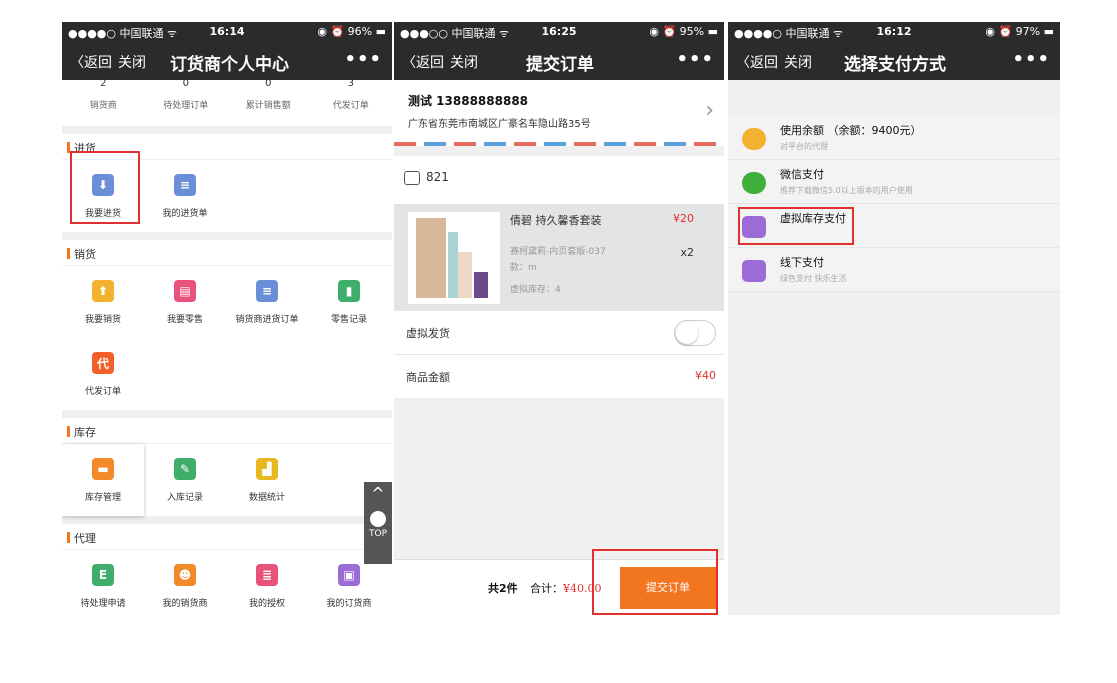 Image resolution: width=1117 pixels, height=683 pixels. I want to click on method-desc: 对平台的代理, so click(804, 146).